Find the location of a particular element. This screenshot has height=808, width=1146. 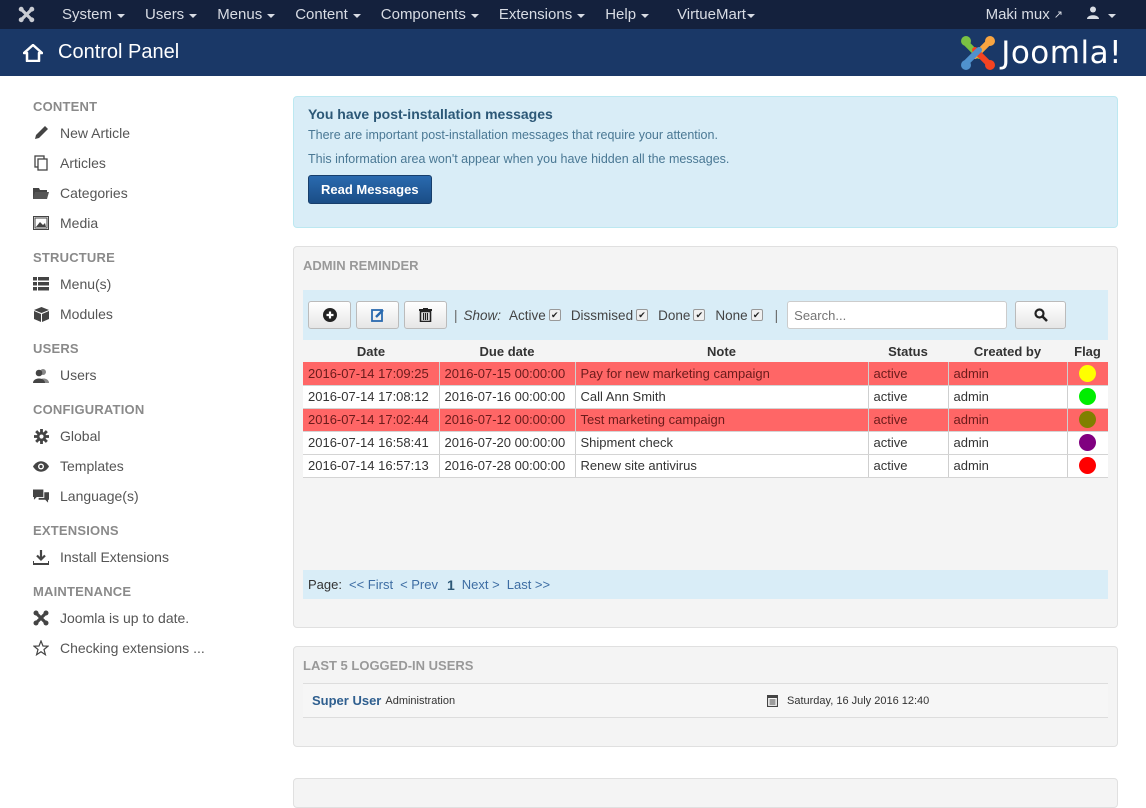

sidebar-heading-content: CONTENT is located at coordinates (65, 106).